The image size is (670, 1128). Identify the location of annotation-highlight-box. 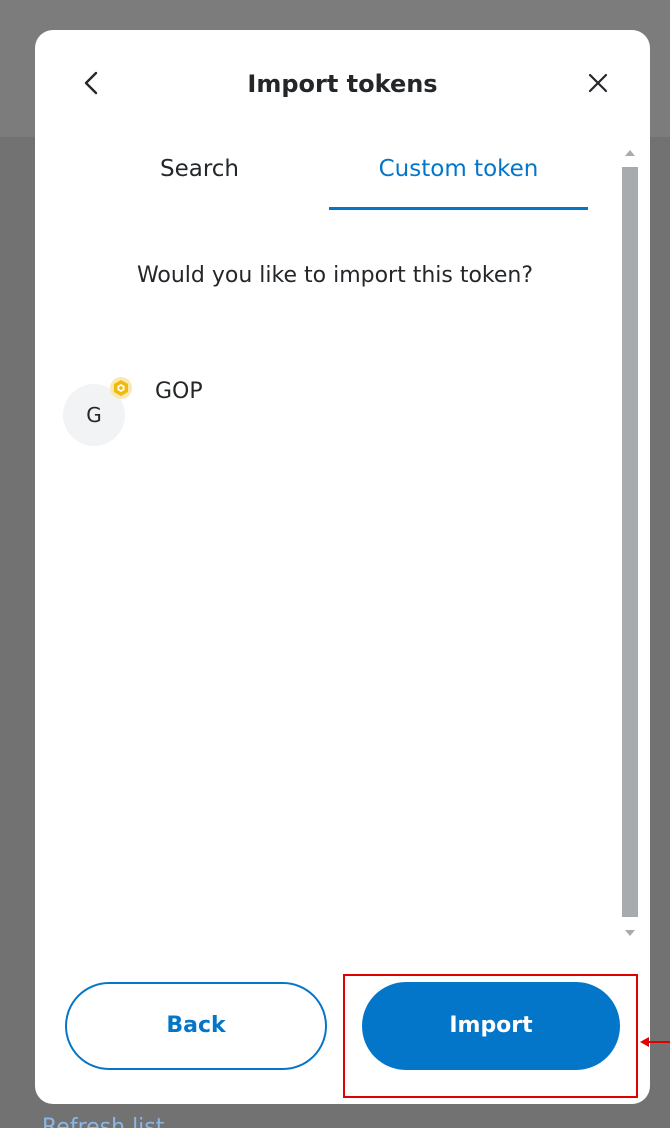
(490, 1036).